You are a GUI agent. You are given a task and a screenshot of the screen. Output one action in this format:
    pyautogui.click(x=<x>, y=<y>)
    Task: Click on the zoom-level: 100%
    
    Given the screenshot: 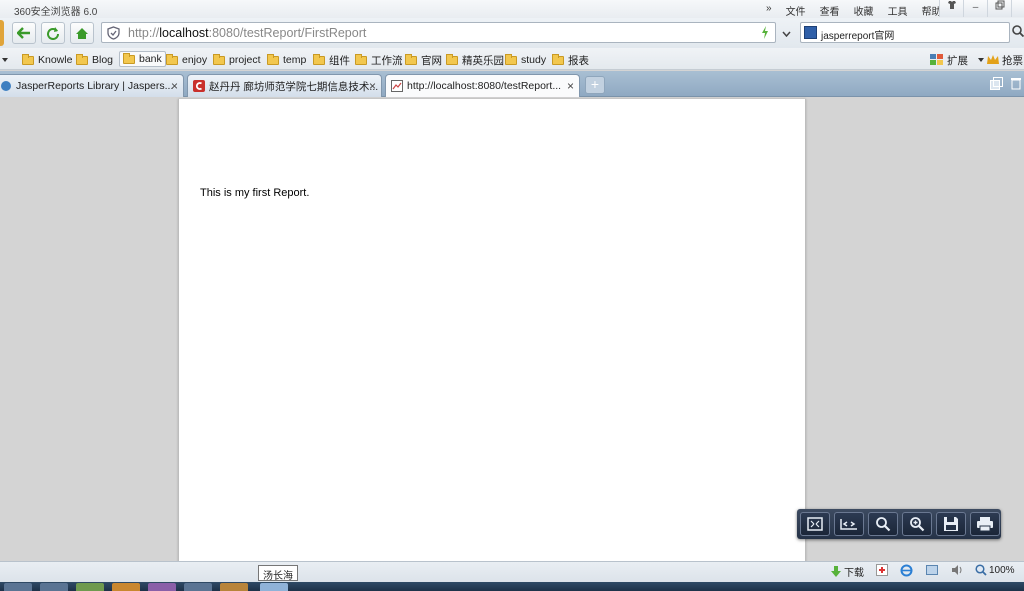 What is the action you would take?
    pyautogui.click(x=995, y=570)
    